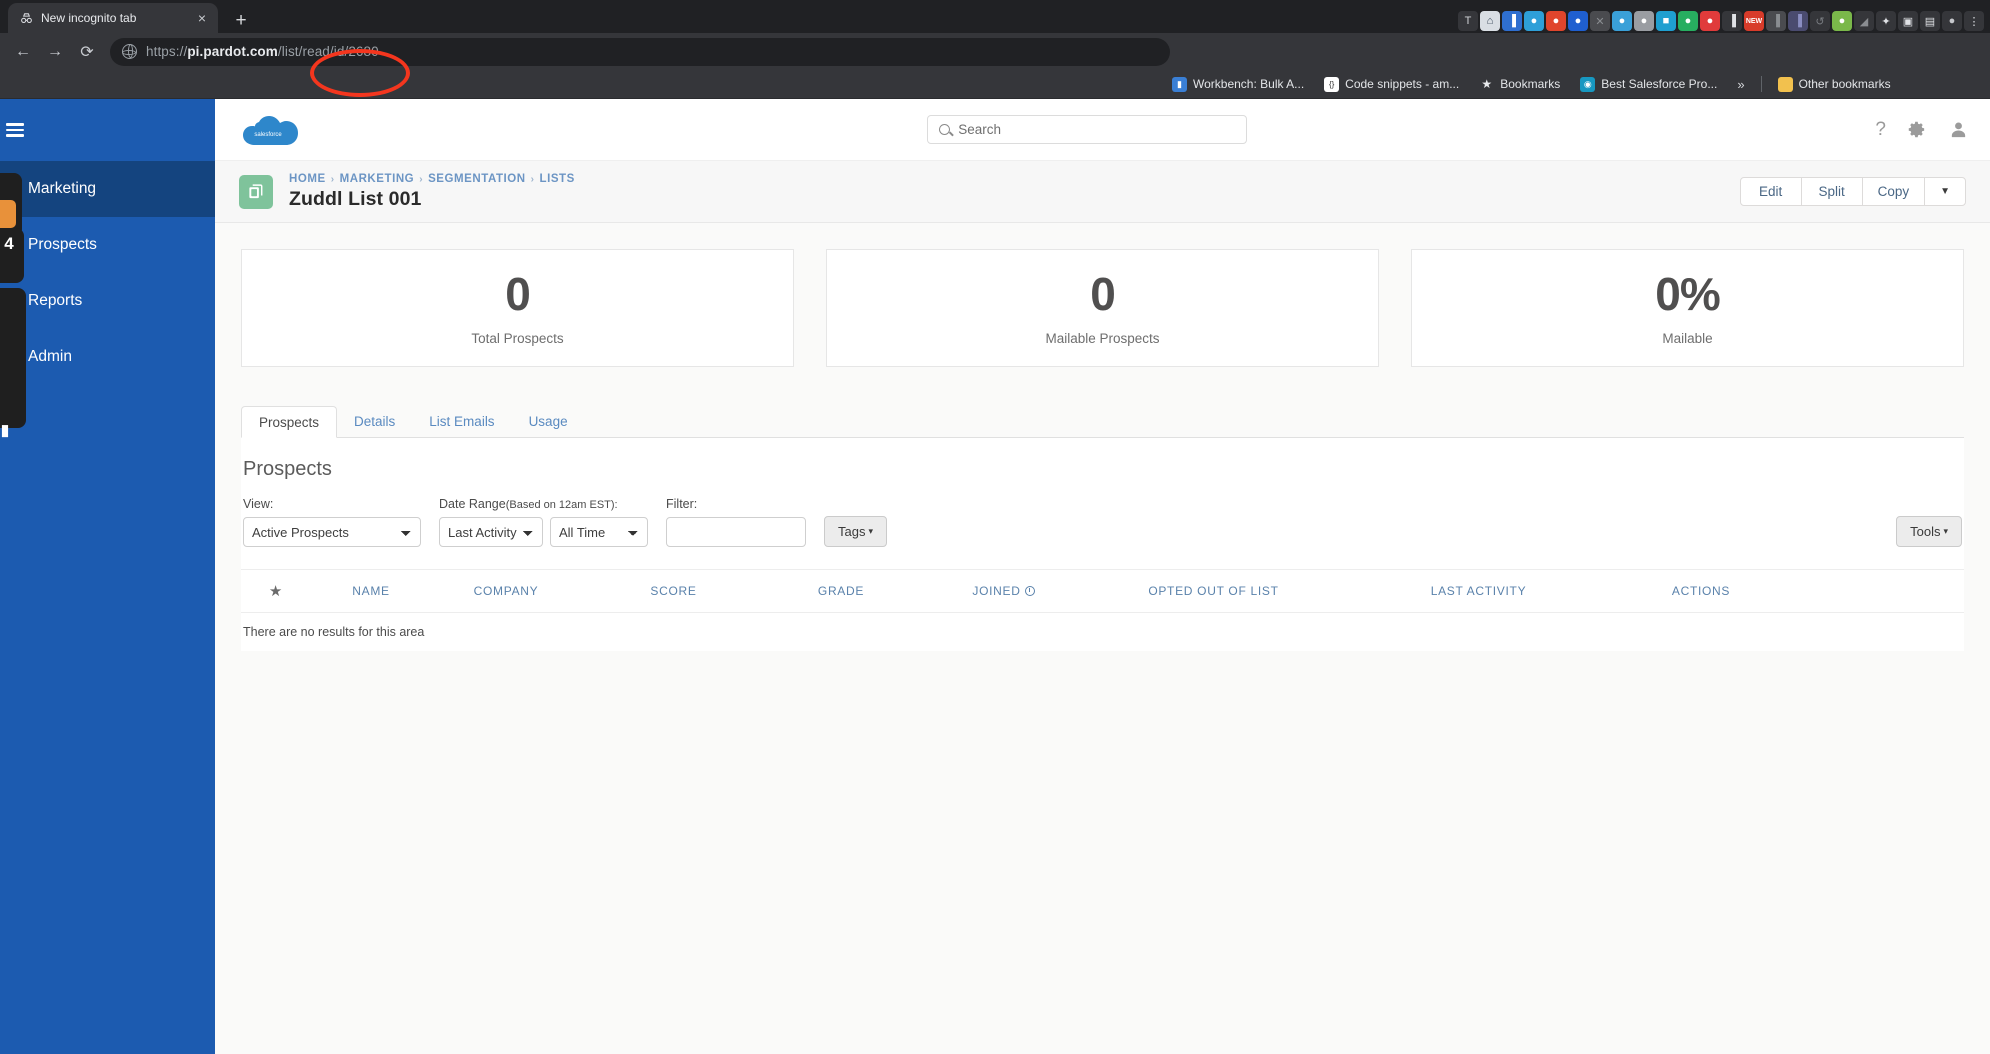  I want to click on copy-button: Copy, so click(1893, 191).